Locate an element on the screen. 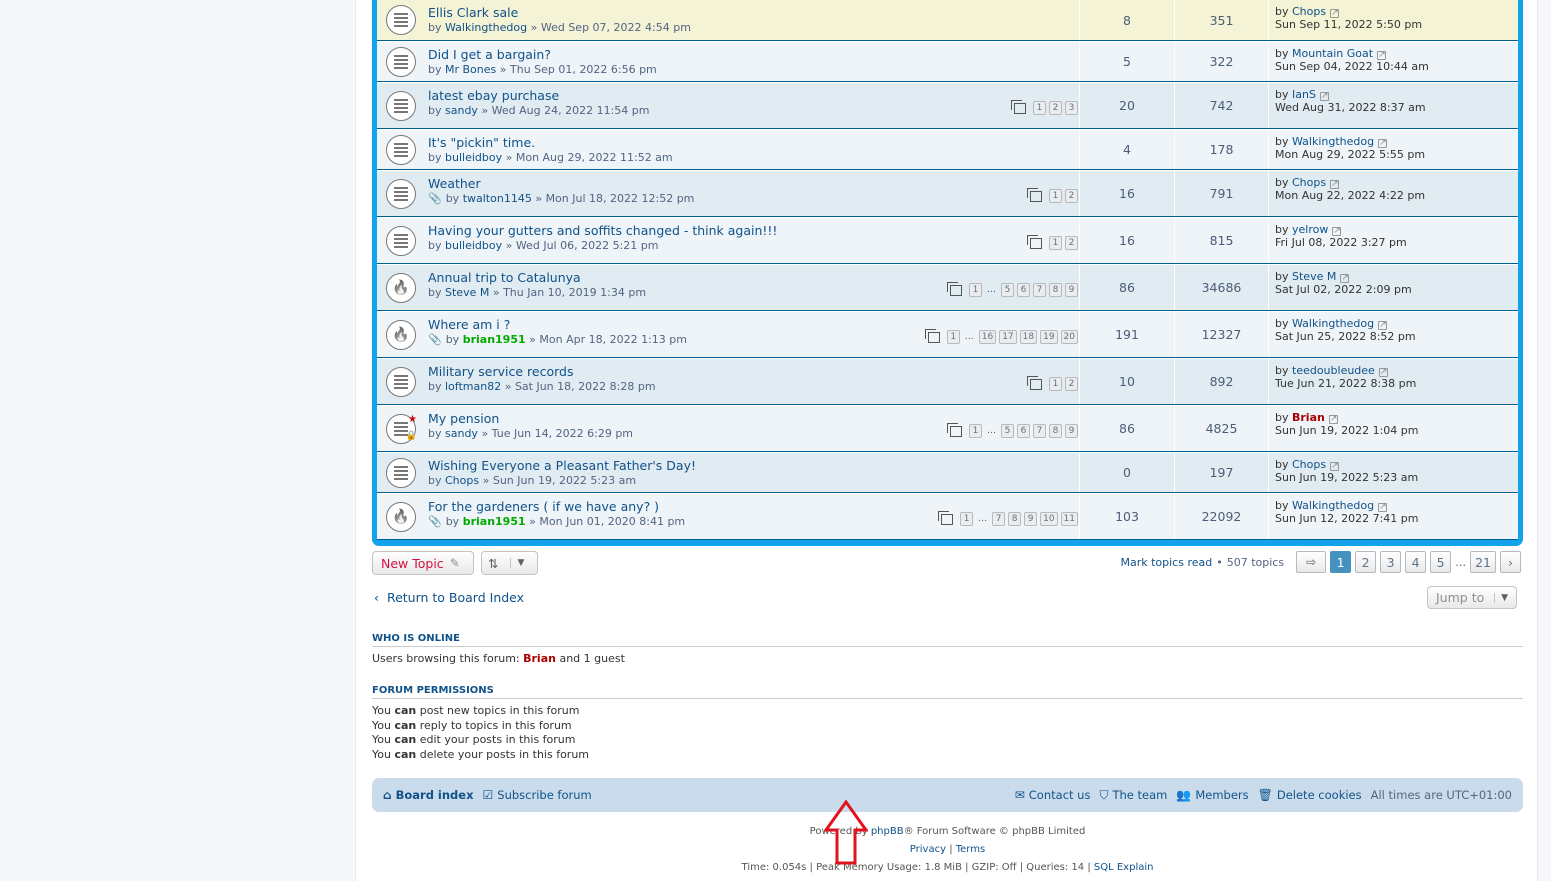 Image resolution: width=1551 pixels, height=881 pixels. next-page-button: › is located at coordinates (1510, 562).